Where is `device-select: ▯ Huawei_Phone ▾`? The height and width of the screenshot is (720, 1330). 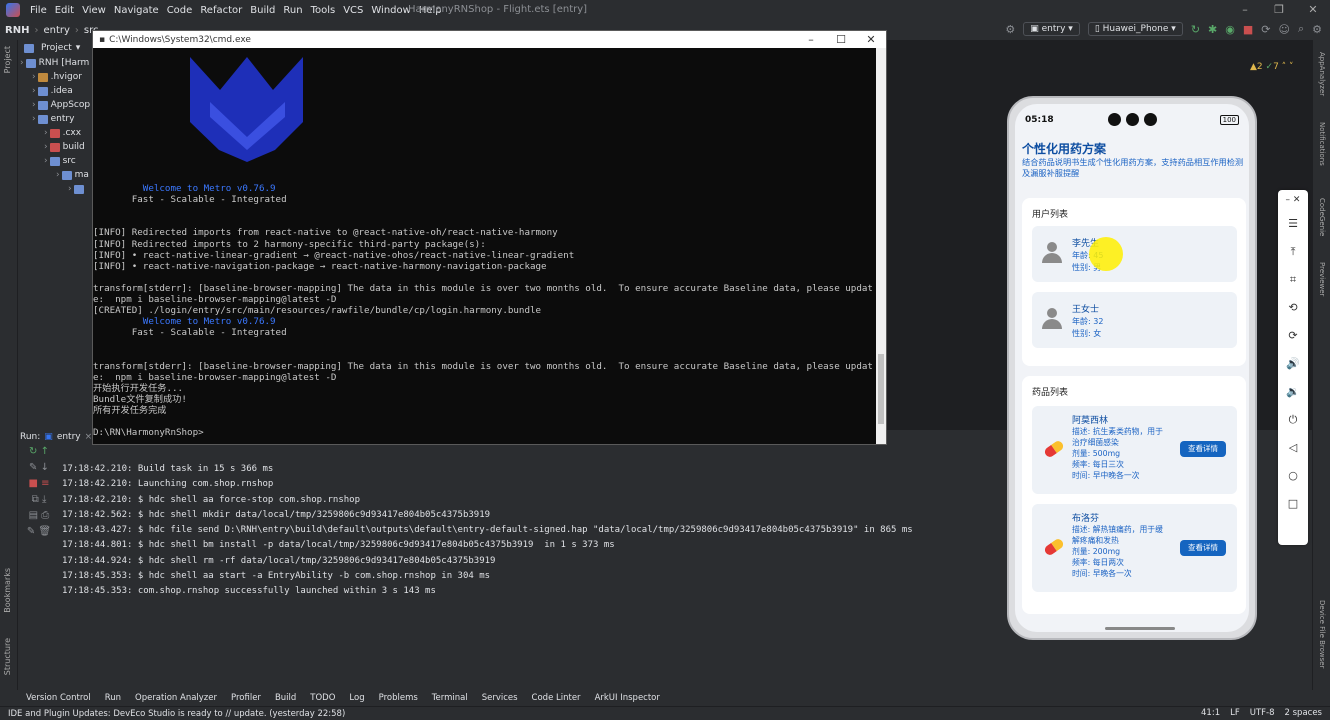
device-select: ▯ Huawei_Phone ▾ is located at coordinates (1135, 29).